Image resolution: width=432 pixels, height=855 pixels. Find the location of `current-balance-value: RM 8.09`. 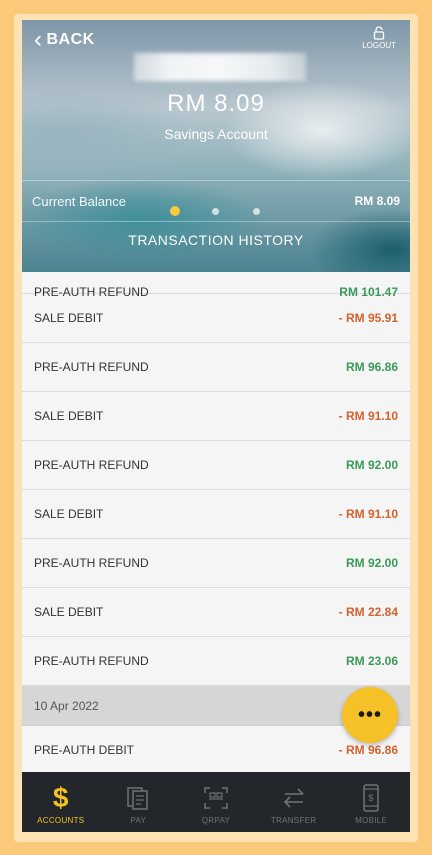

current-balance-value: RM 8.09 is located at coordinates (377, 201).